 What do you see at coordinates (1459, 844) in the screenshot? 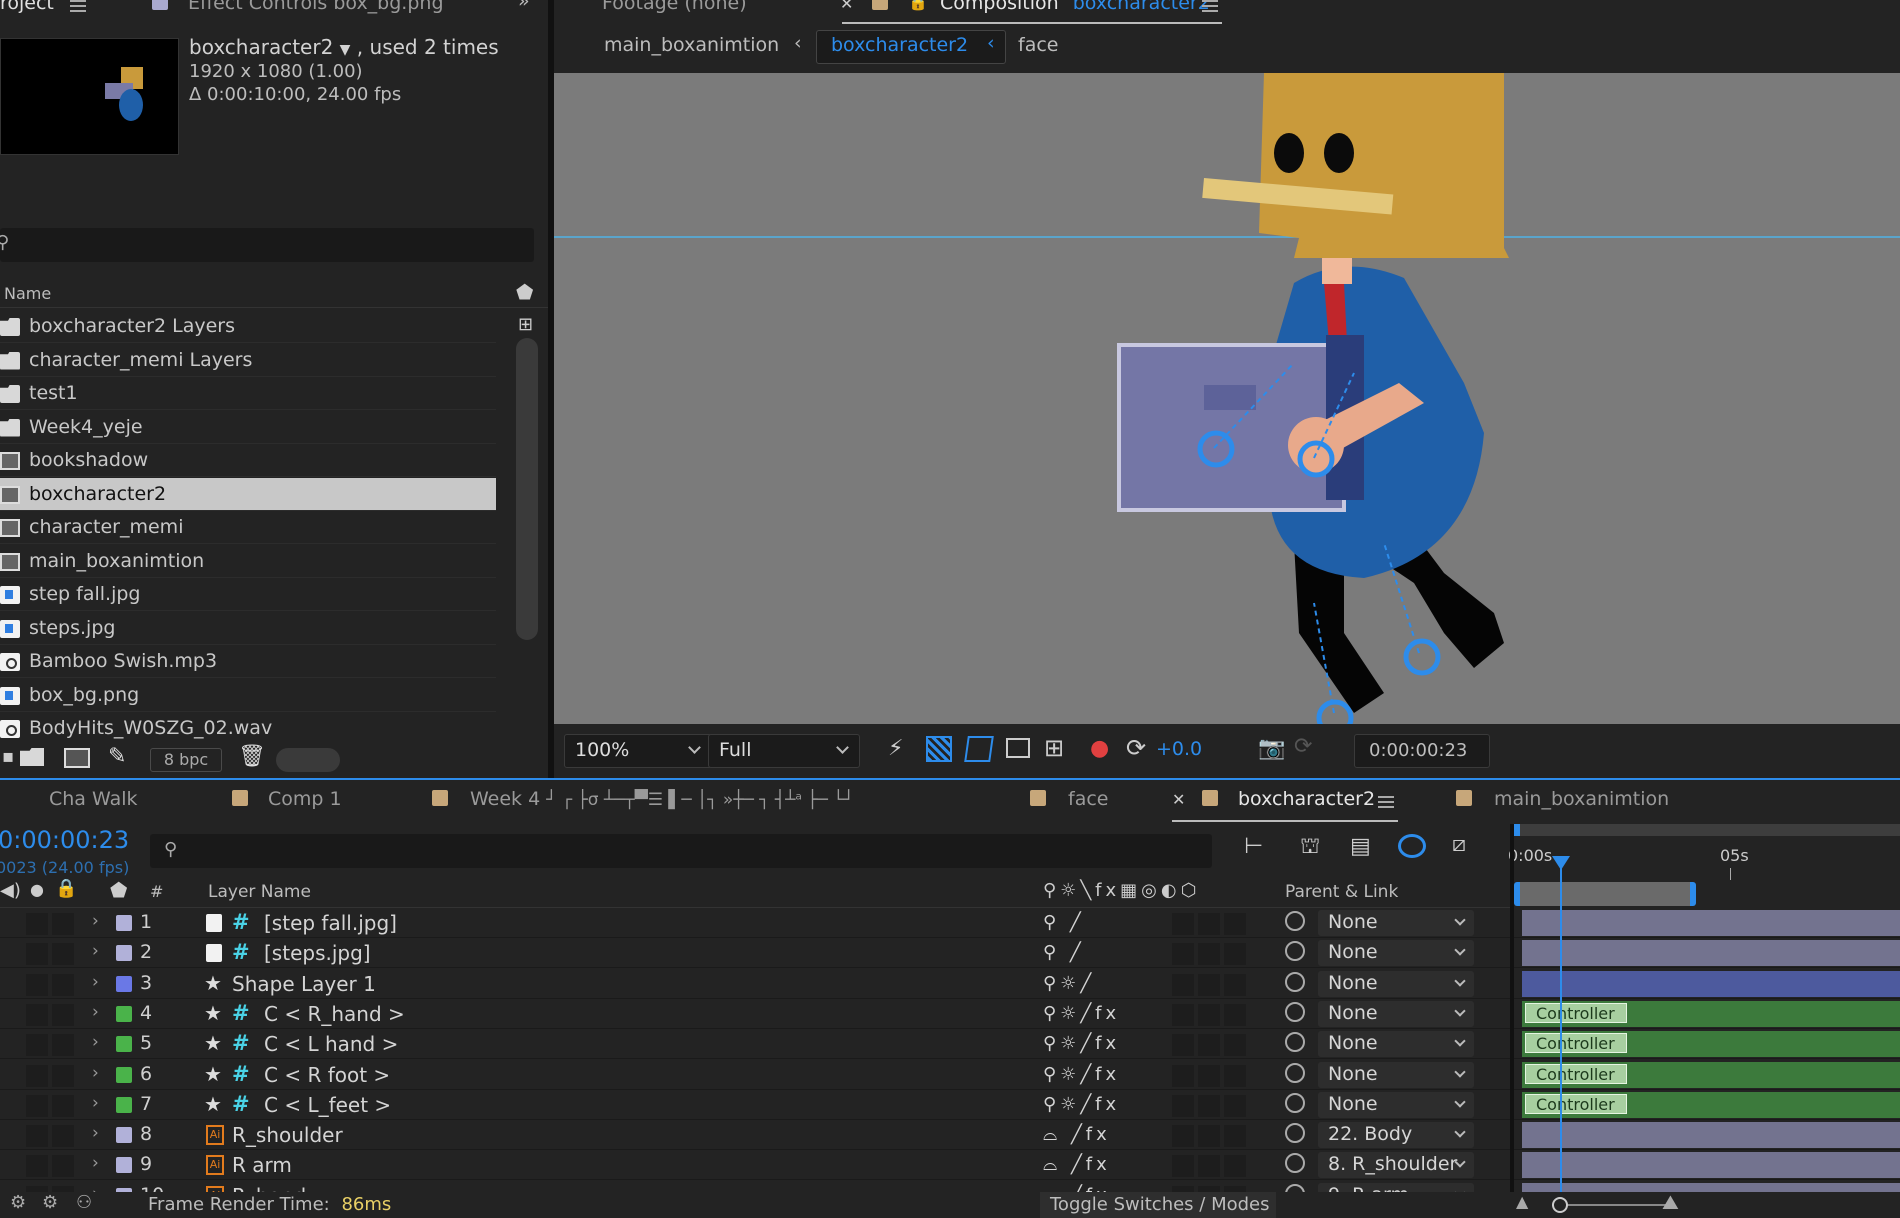
I see `graph-editor-icon: ⧄` at bounding box center [1459, 844].